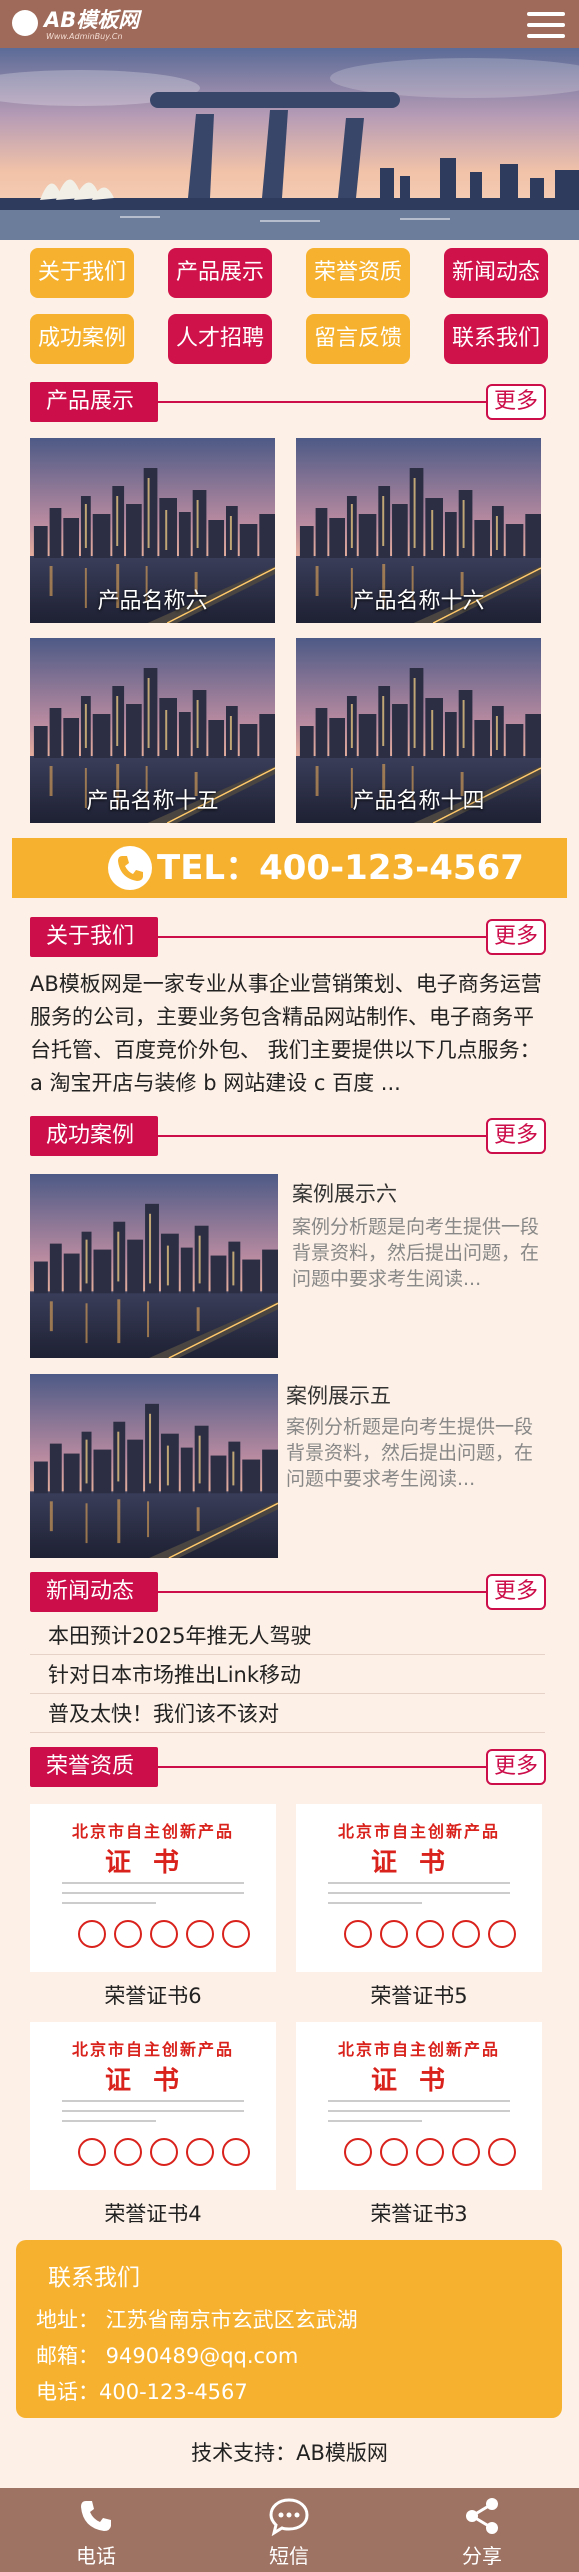 The height and width of the screenshot is (2572, 579). I want to click on product-name: 产品名称六, so click(152, 601).